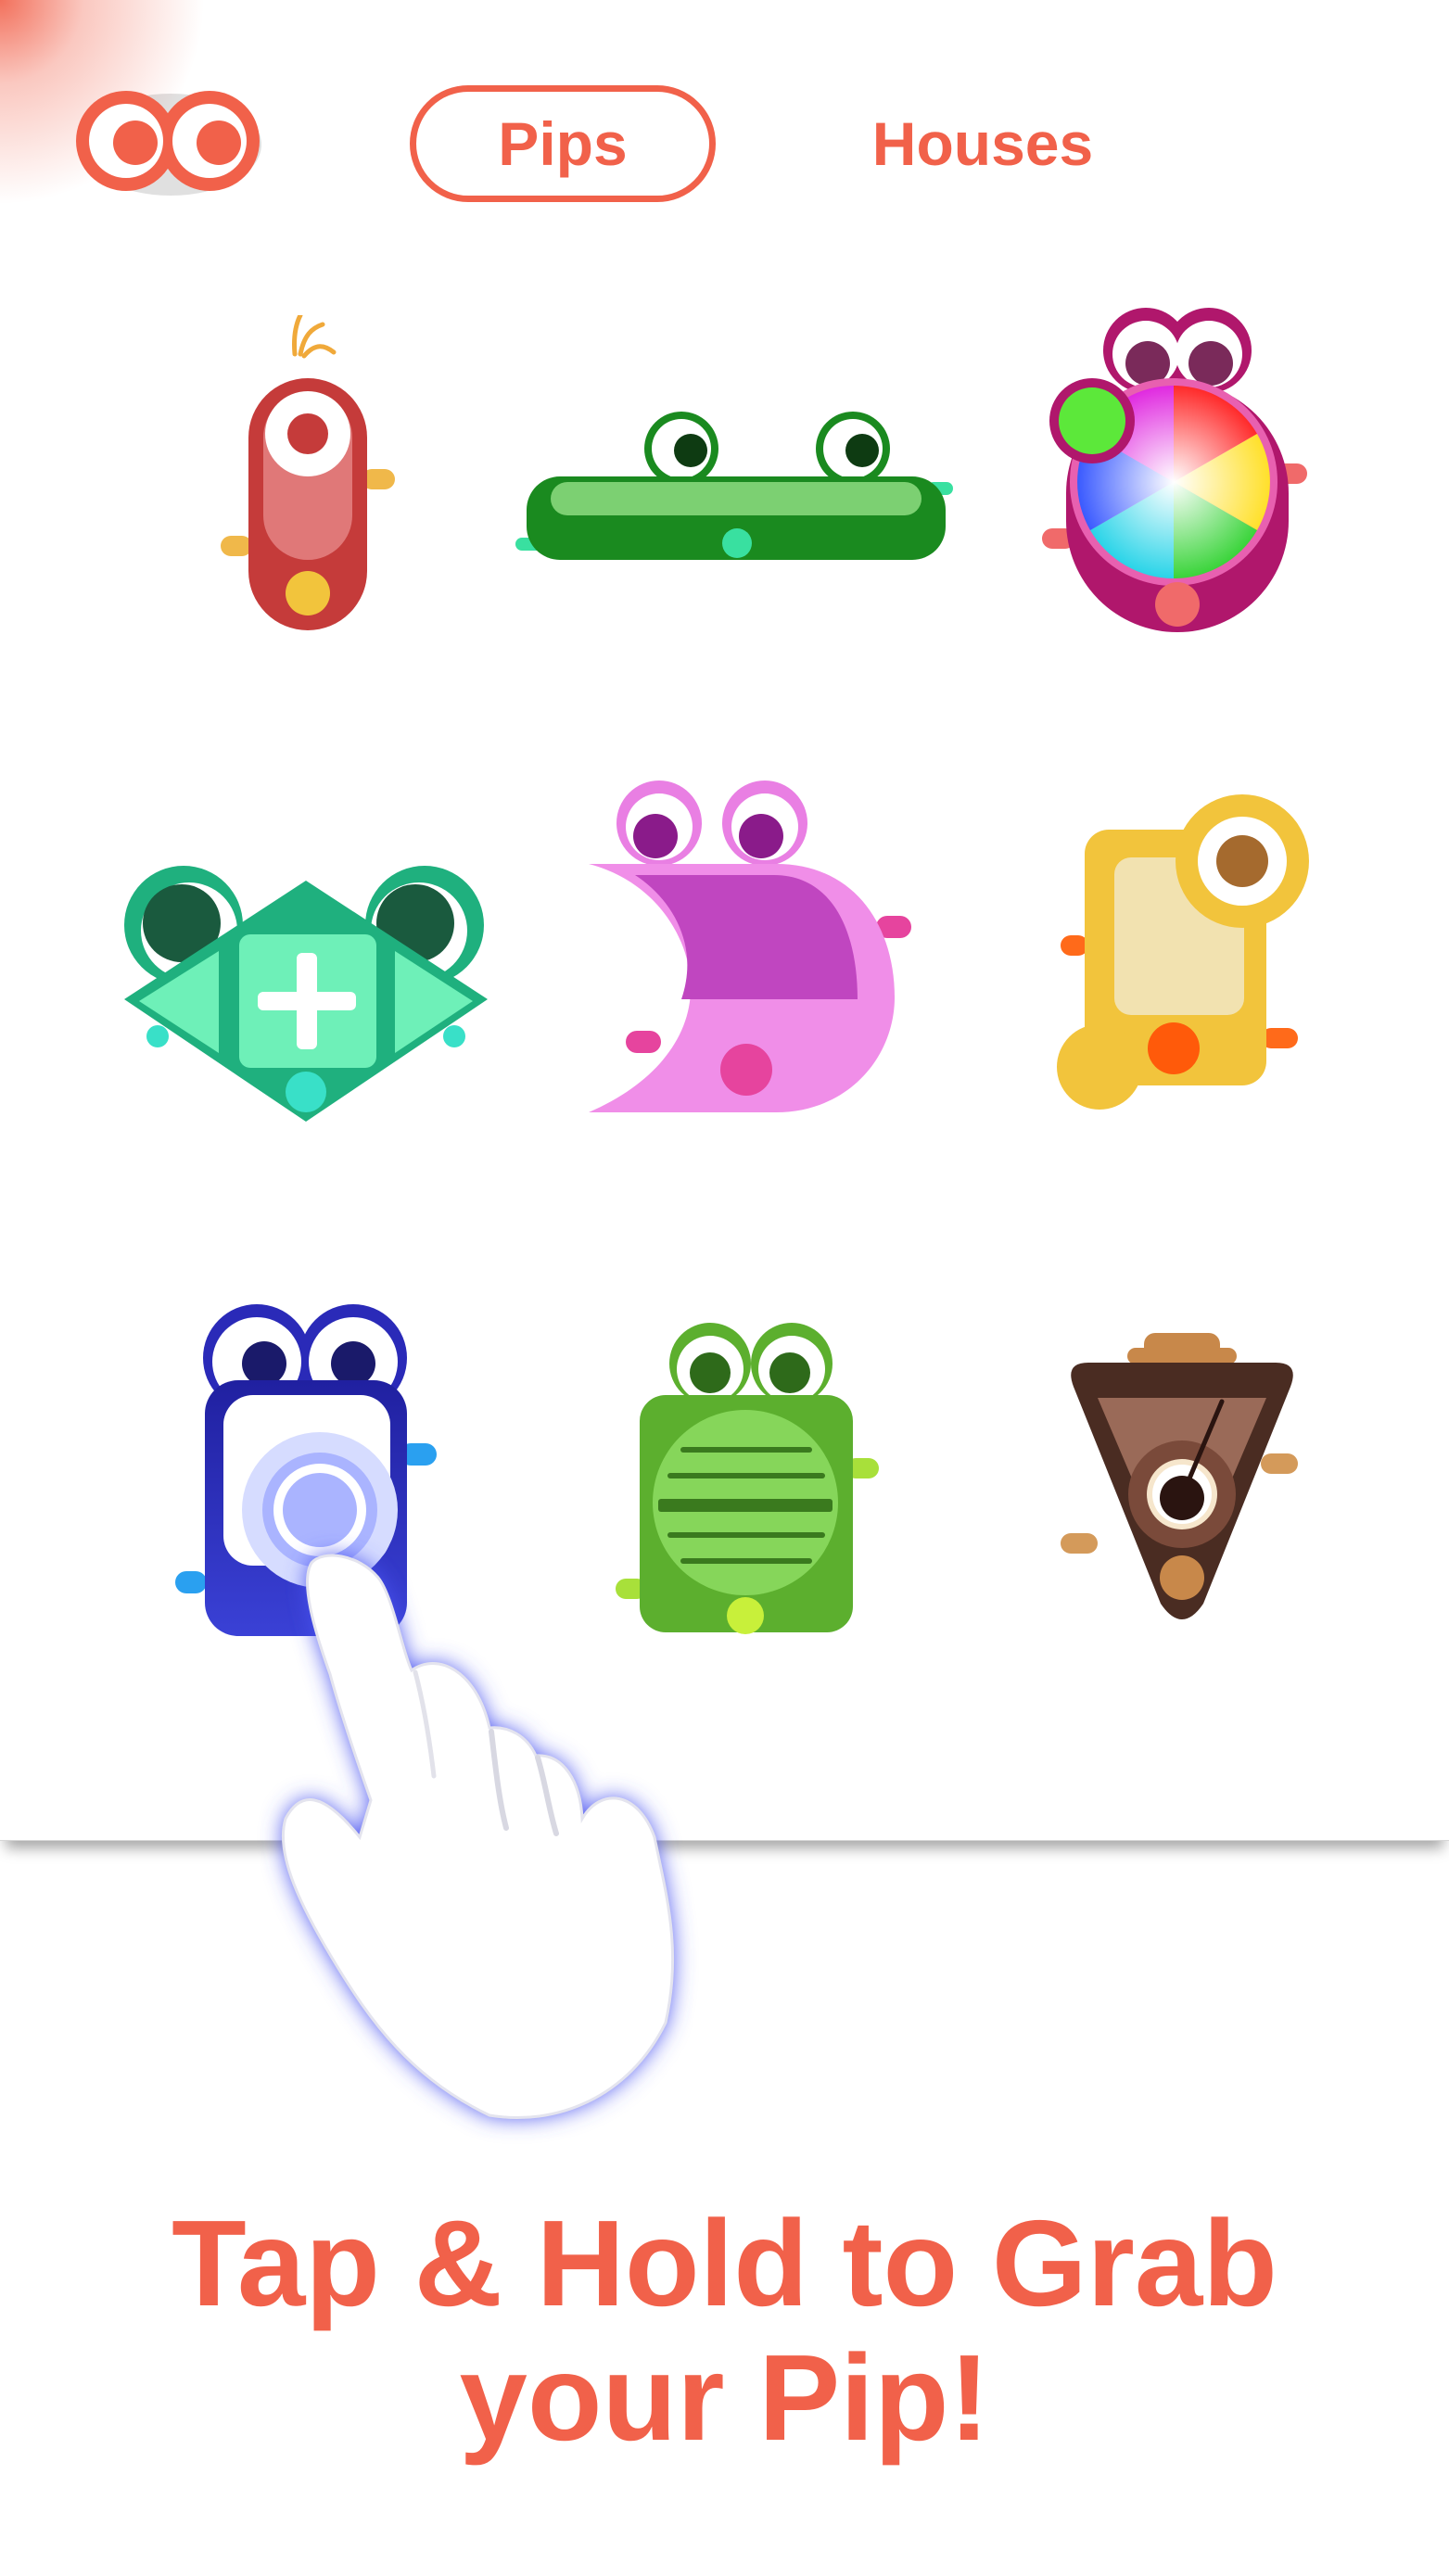  I want to click on instruction-line-2: your Pip!, so click(724, 2397).